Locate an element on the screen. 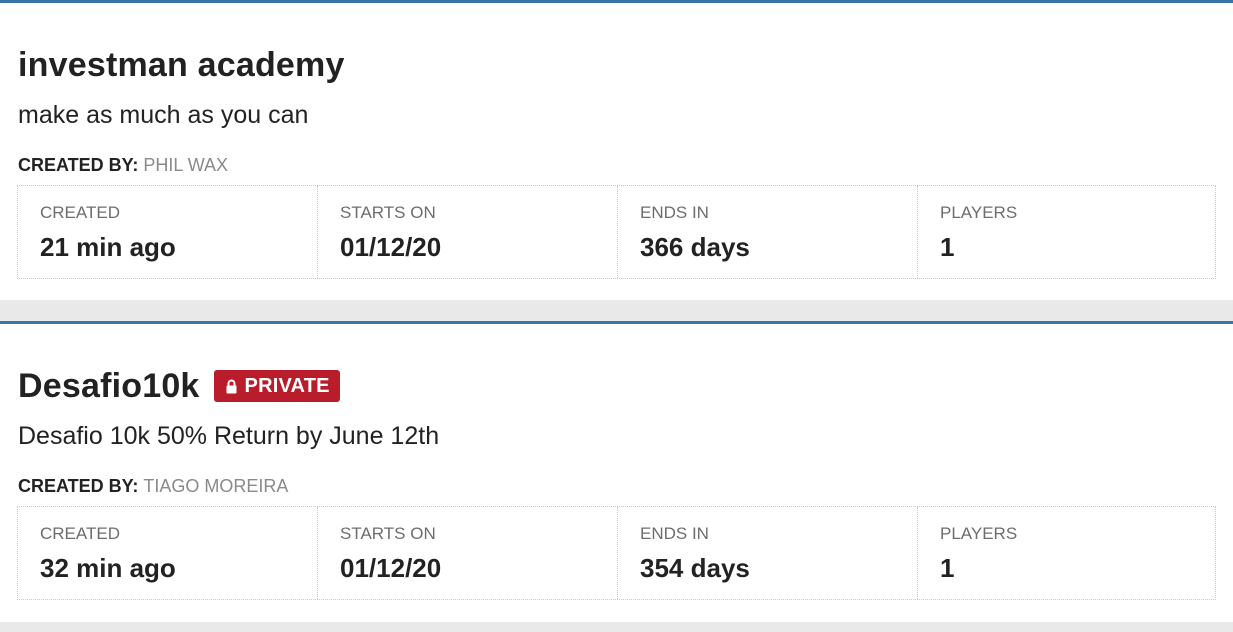  challenge-title-row: Desafio10k PRIVATE is located at coordinates (179, 386).